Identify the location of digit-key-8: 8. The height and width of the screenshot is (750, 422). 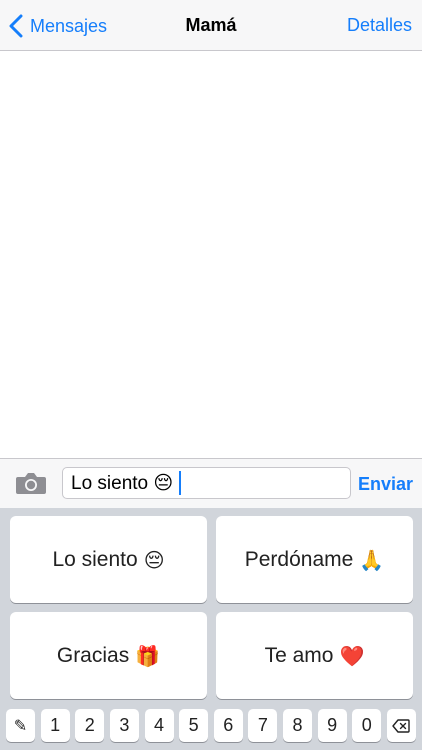
(297, 725).